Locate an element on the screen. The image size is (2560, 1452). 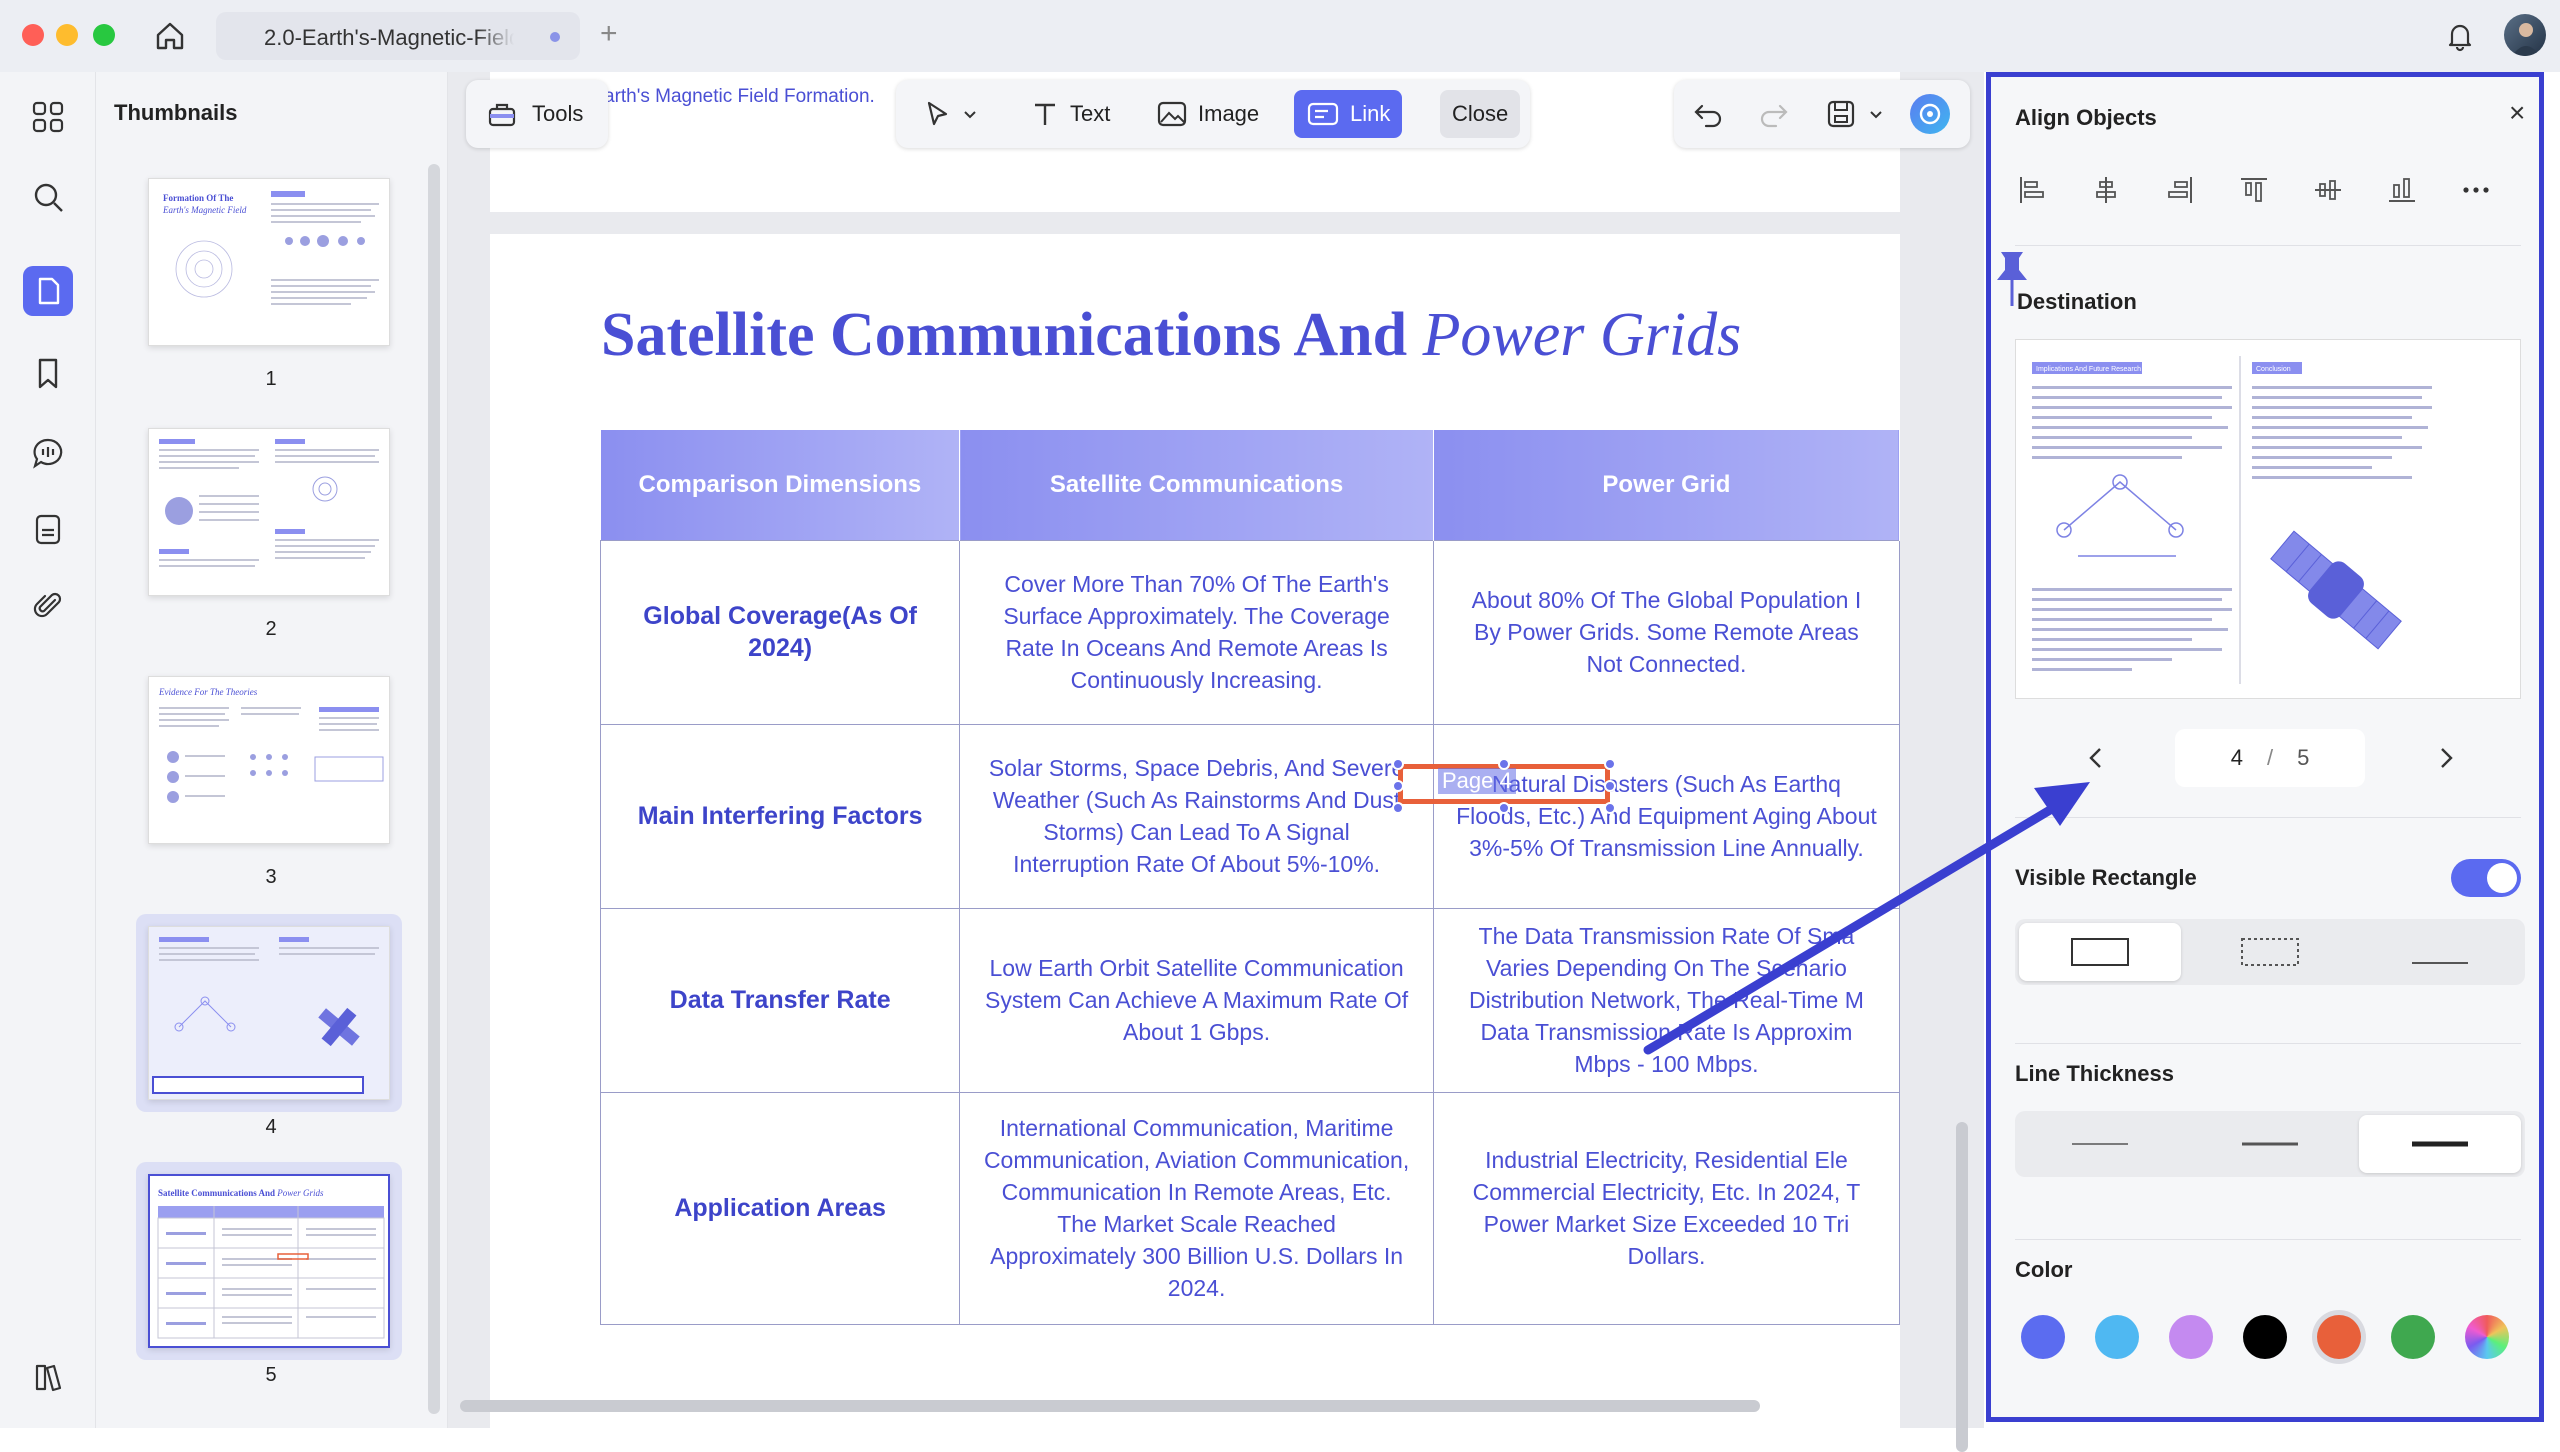
svg-text: Earth's Magnetic Field is located at coordinates (204, 210).